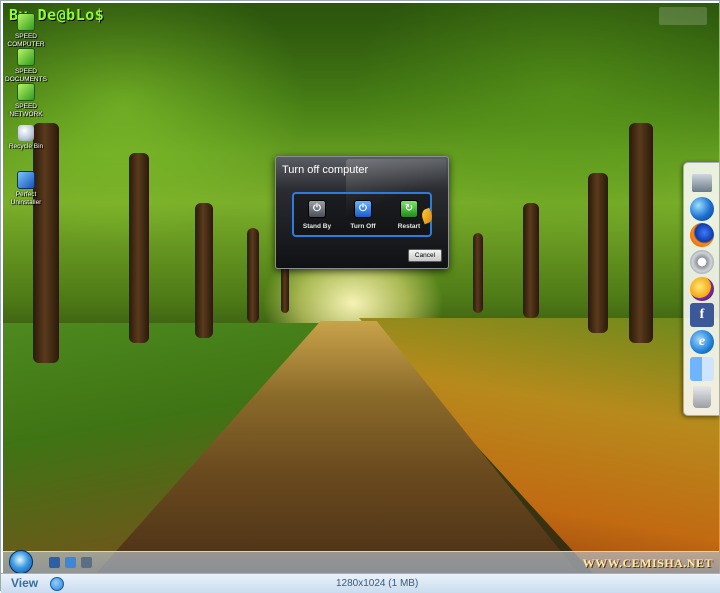 This screenshot has width=720, height=593. What do you see at coordinates (702, 262) in the screenshot?
I see `gear-icon` at bounding box center [702, 262].